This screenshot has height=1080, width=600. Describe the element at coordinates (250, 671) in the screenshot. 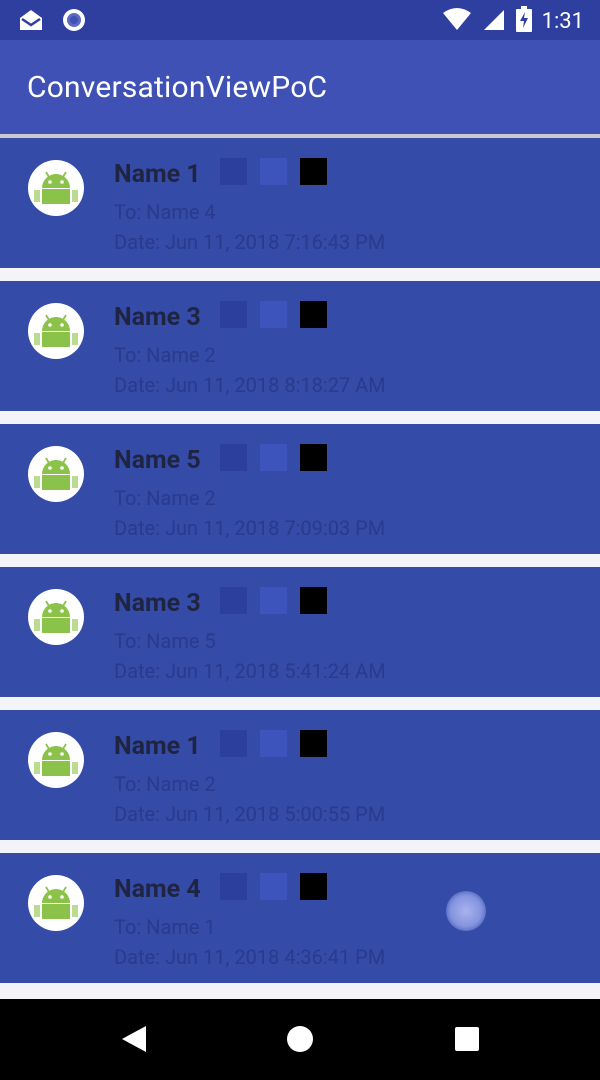

I see `date-line: Date: Jun 11, 2018 5:41:24 AM` at that location.